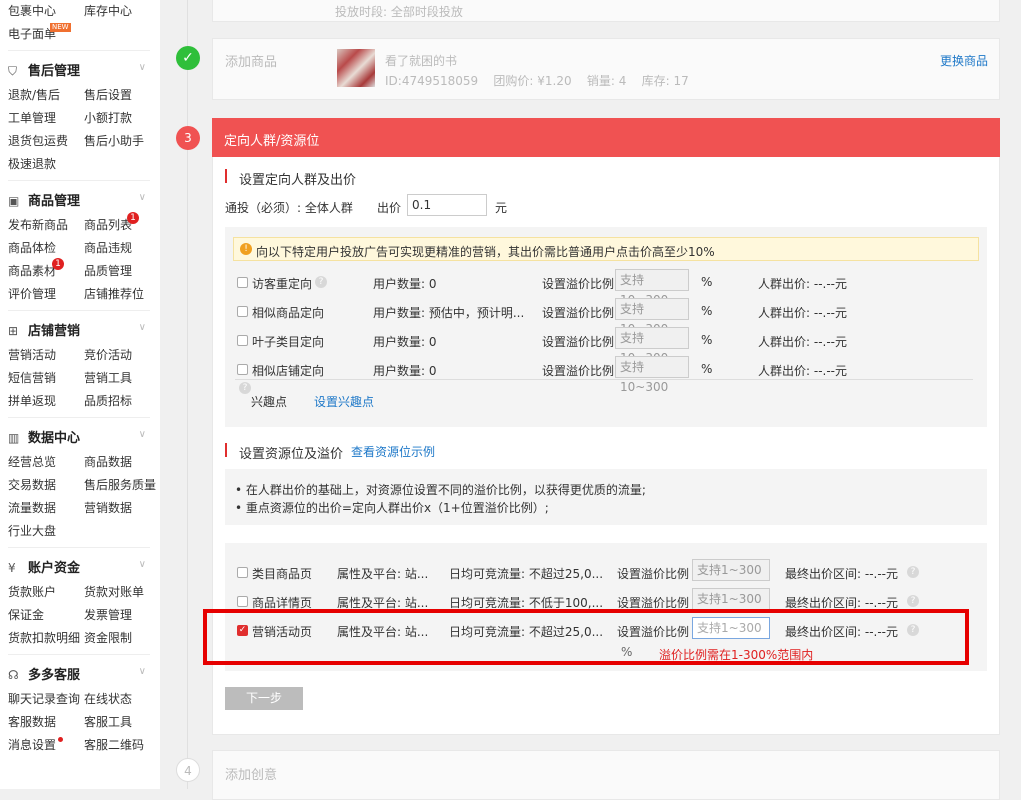  What do you see at coordinates (447, 205) in the screenshot?
I see `bid-input: 0.1` at bounding box center [447, 205].